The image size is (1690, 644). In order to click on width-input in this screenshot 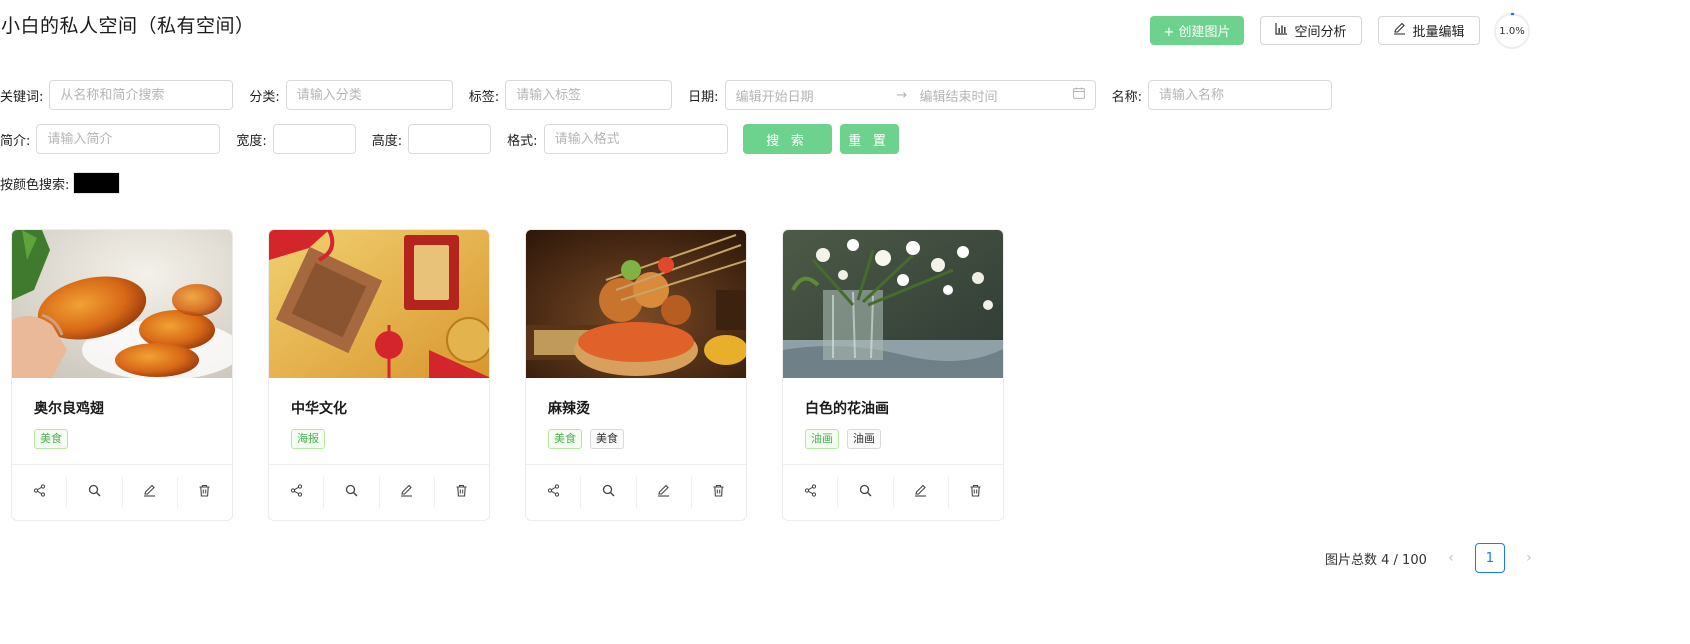, I will do `click(314, 139)`.